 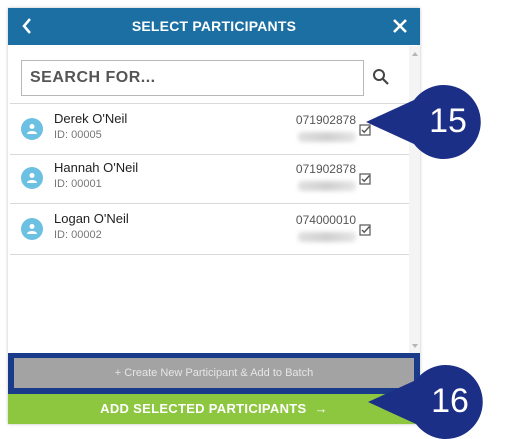 I want to click on list-item: Logan O'Neil ID: 00002 074000010, so click(x=209, y=229).